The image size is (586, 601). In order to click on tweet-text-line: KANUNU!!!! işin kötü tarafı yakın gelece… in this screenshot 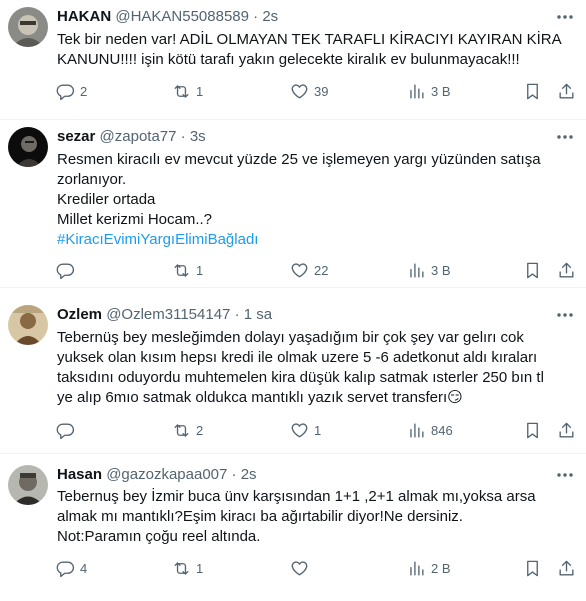, I will do `click(288, 59)`.